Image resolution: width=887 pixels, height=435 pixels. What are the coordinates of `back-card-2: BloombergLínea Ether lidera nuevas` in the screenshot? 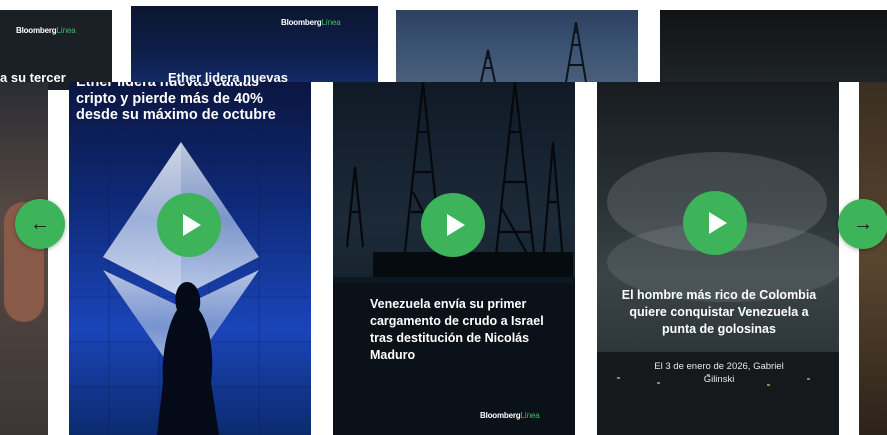 It's located at (254, 44).